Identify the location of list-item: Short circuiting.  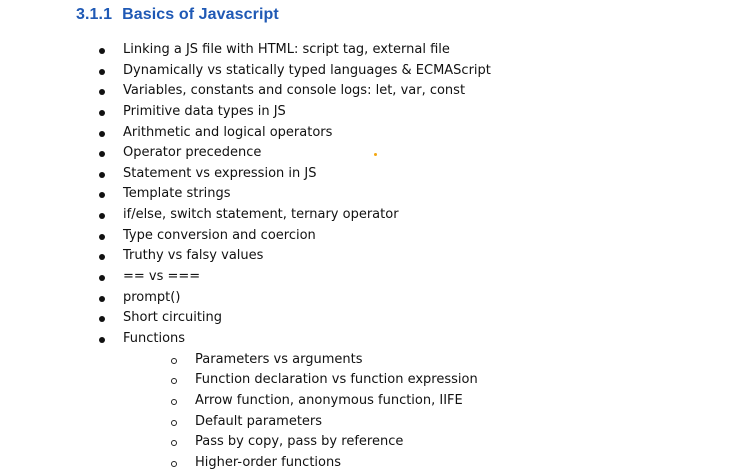
(245, 318).